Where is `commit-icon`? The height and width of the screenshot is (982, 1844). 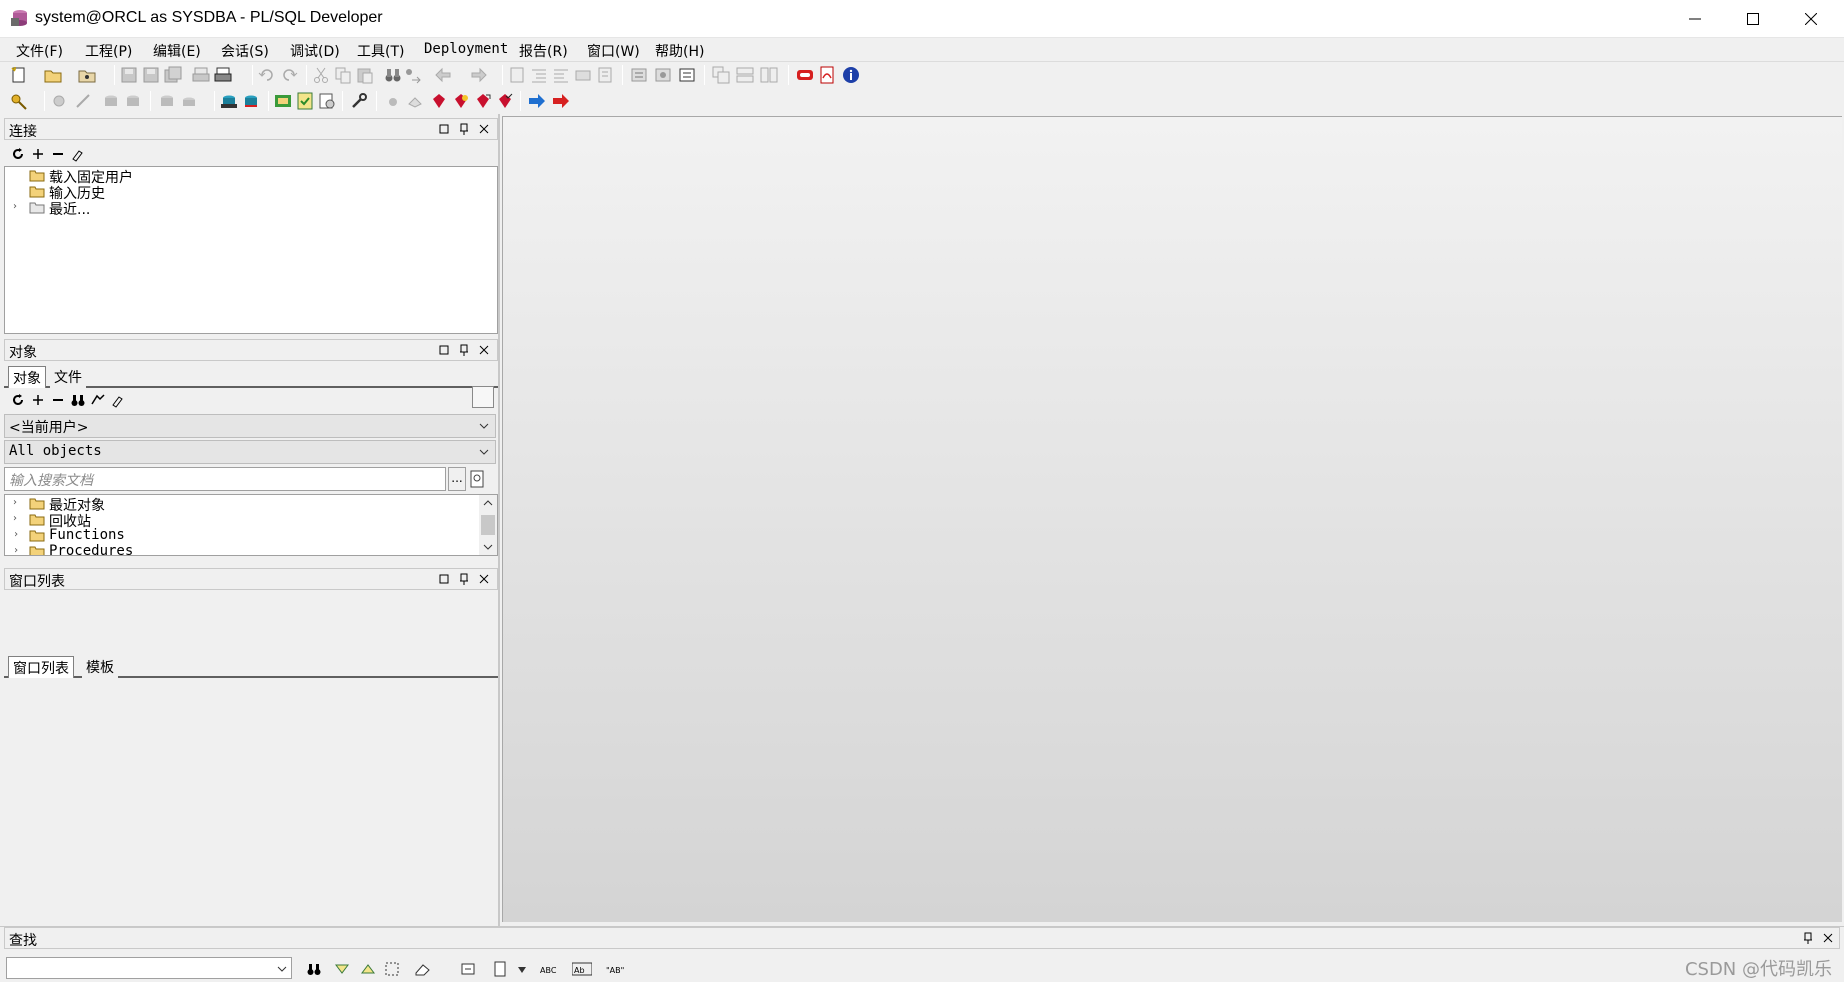 commit-icon is located at coordinates (111, 101).